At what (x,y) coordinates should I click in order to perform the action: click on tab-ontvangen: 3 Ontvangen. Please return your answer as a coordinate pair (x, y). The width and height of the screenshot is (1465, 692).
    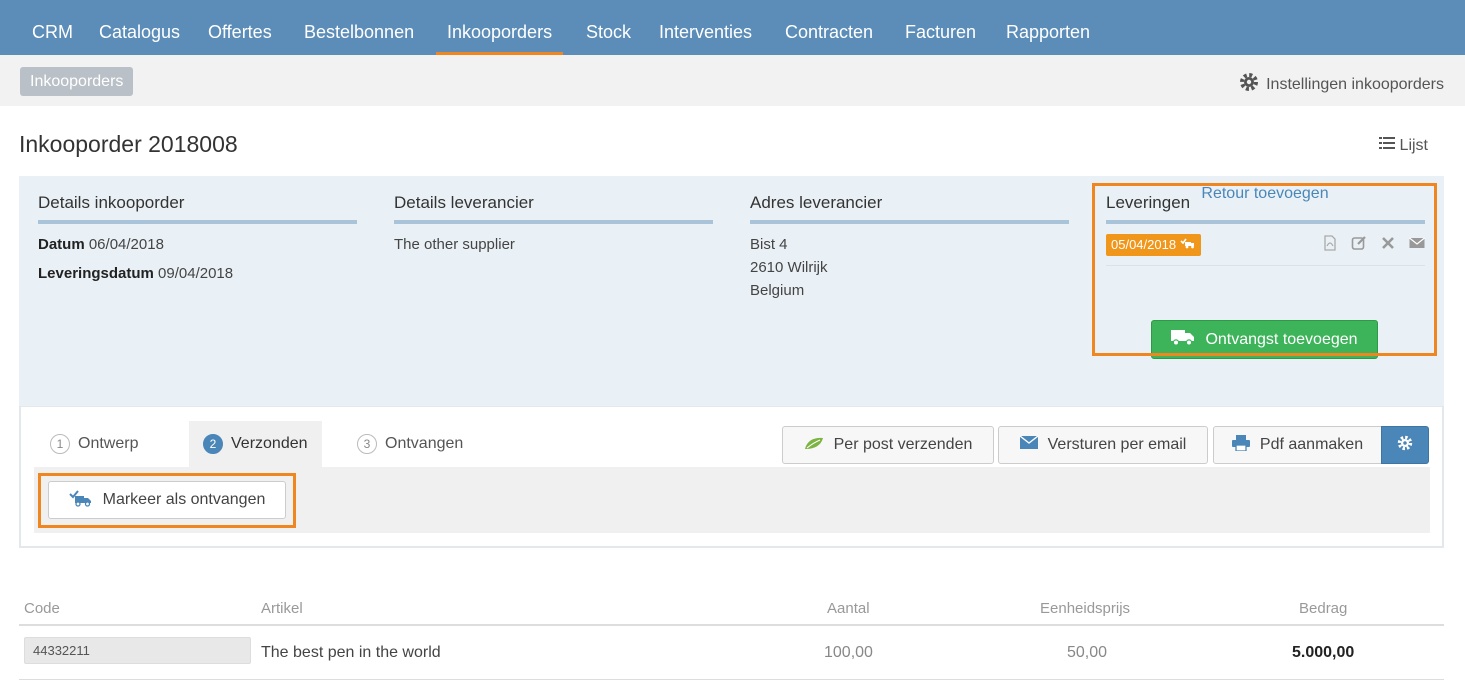
    Looking at the image, I should click on (410, 444).